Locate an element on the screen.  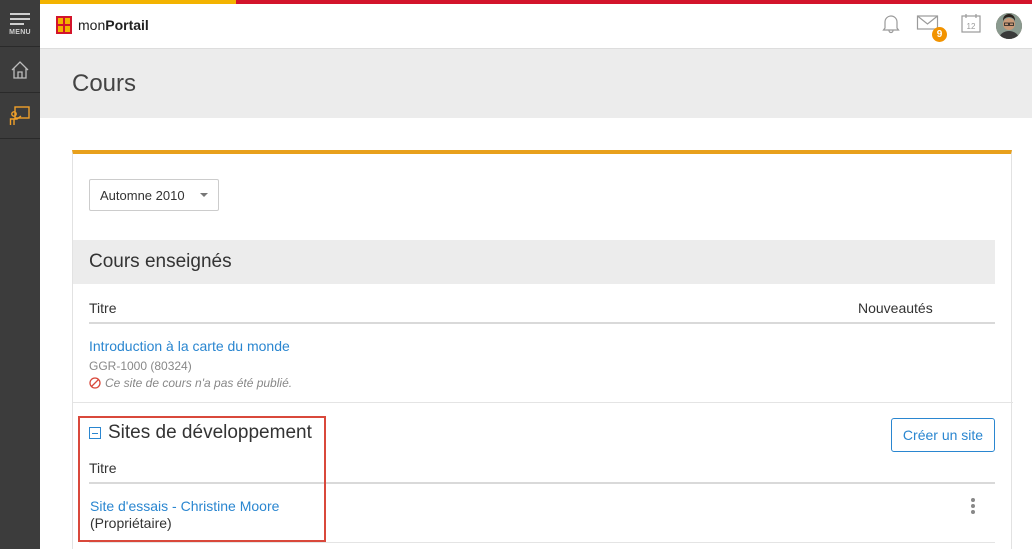
taught-section-header: Cours enseignés is located at coordinates (534, 262).